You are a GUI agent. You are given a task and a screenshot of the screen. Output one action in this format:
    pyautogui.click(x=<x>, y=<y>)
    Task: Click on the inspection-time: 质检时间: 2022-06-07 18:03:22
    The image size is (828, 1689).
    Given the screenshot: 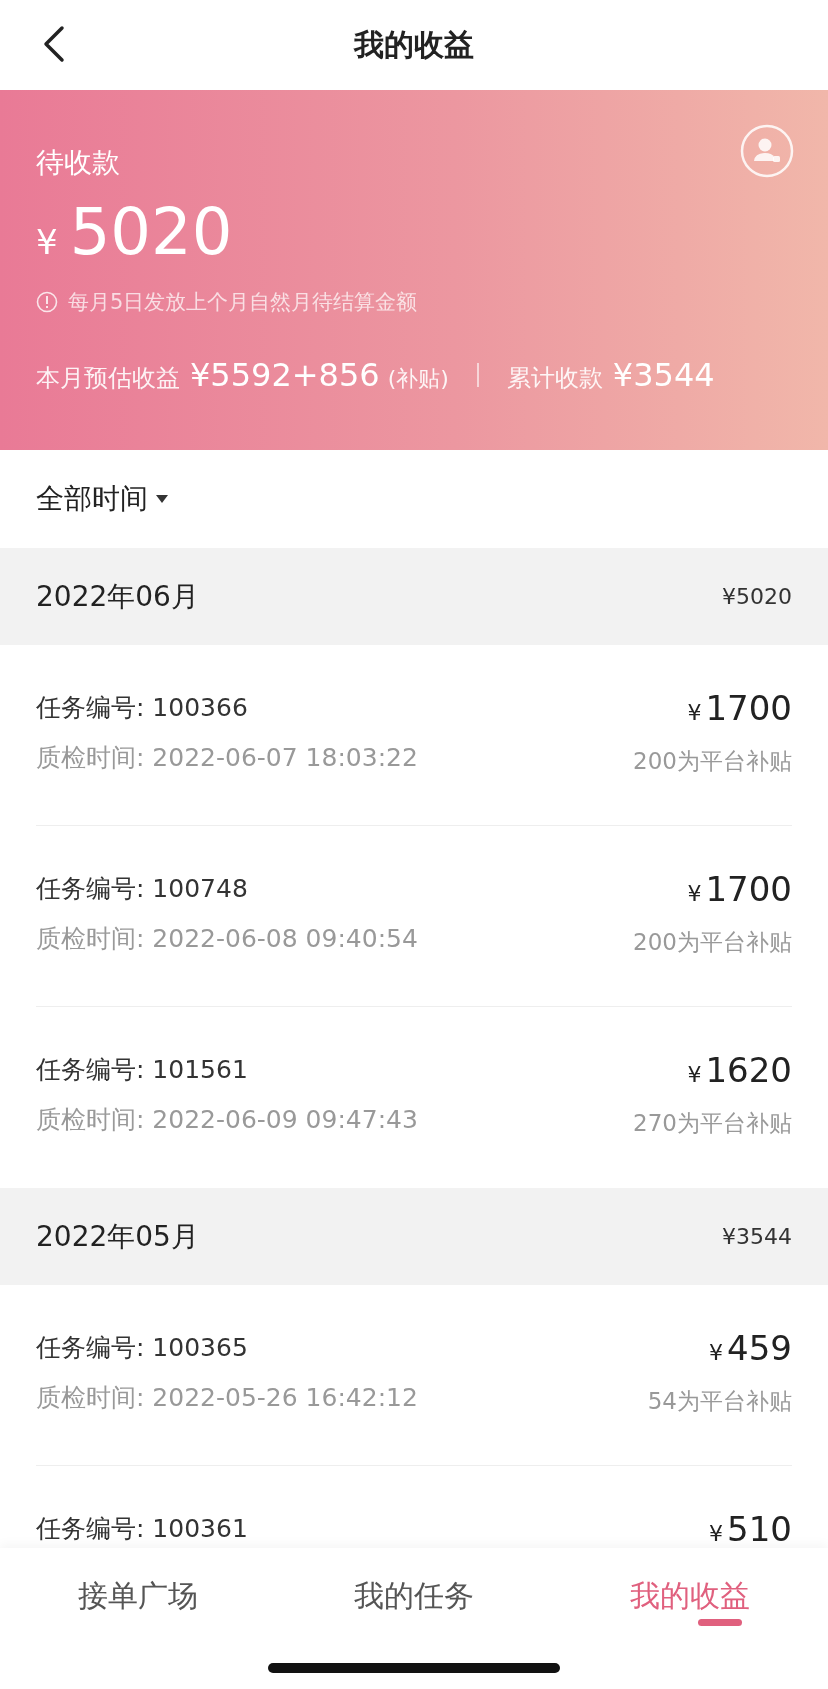 What is the action you would take?
    pyautogui.click(x=227, y=758)
    